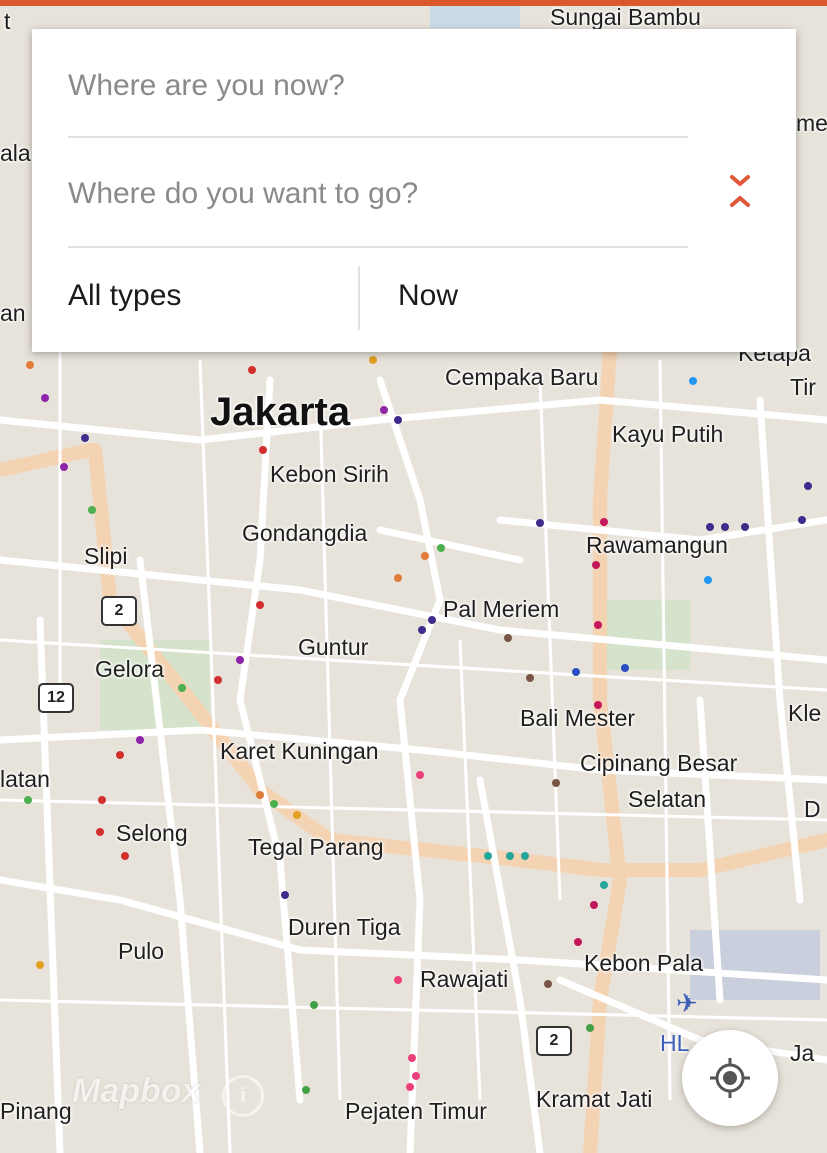 This screenshot has height=1153, width=827. Describe the element at coordinates (668, 434) in the screenshot. I see `map-label: Kayu Putih` at that location.